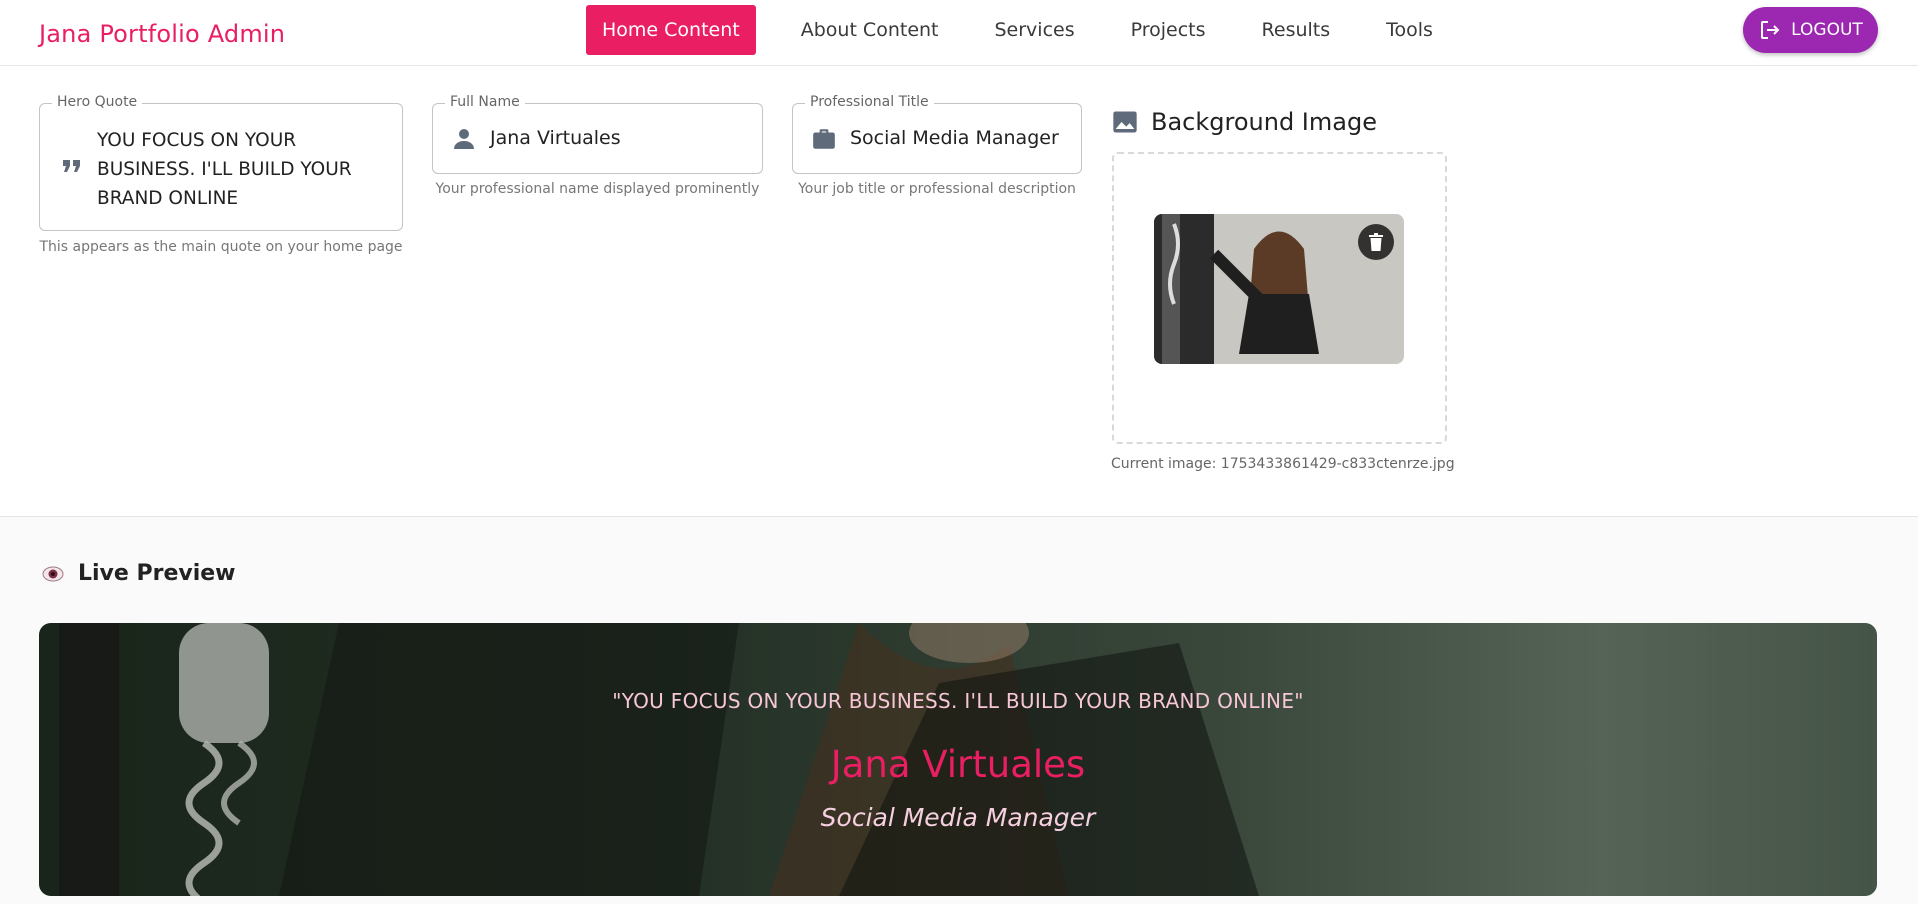 This screenshot has width=1918, height=904. What do you see at coordinates (1125, 122) in the screenshot?
I see `image-icon` at bounding box center [1125, 122].